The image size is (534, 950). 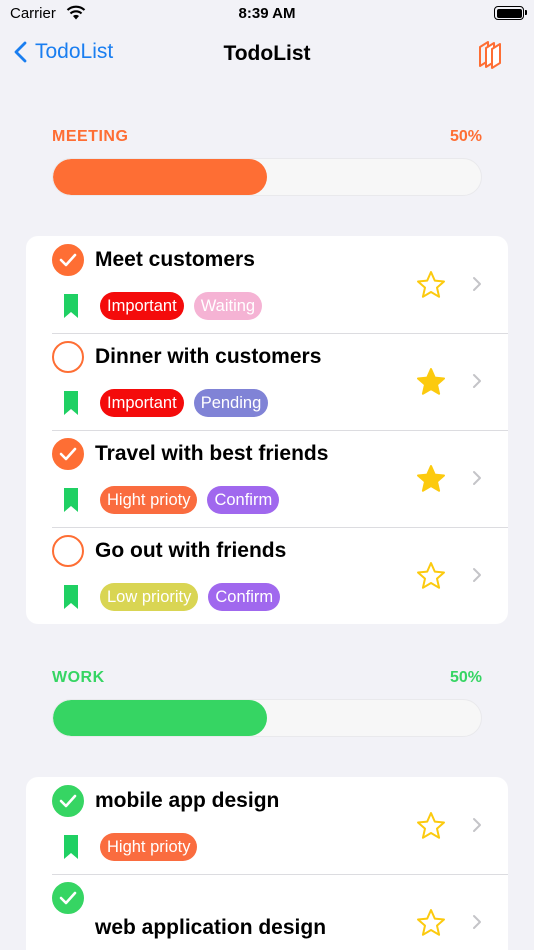 What do you see at coordinates (149, 597) in the screenshot?
I see `tag-badge: Low priority` at bounding box center [149, 597].